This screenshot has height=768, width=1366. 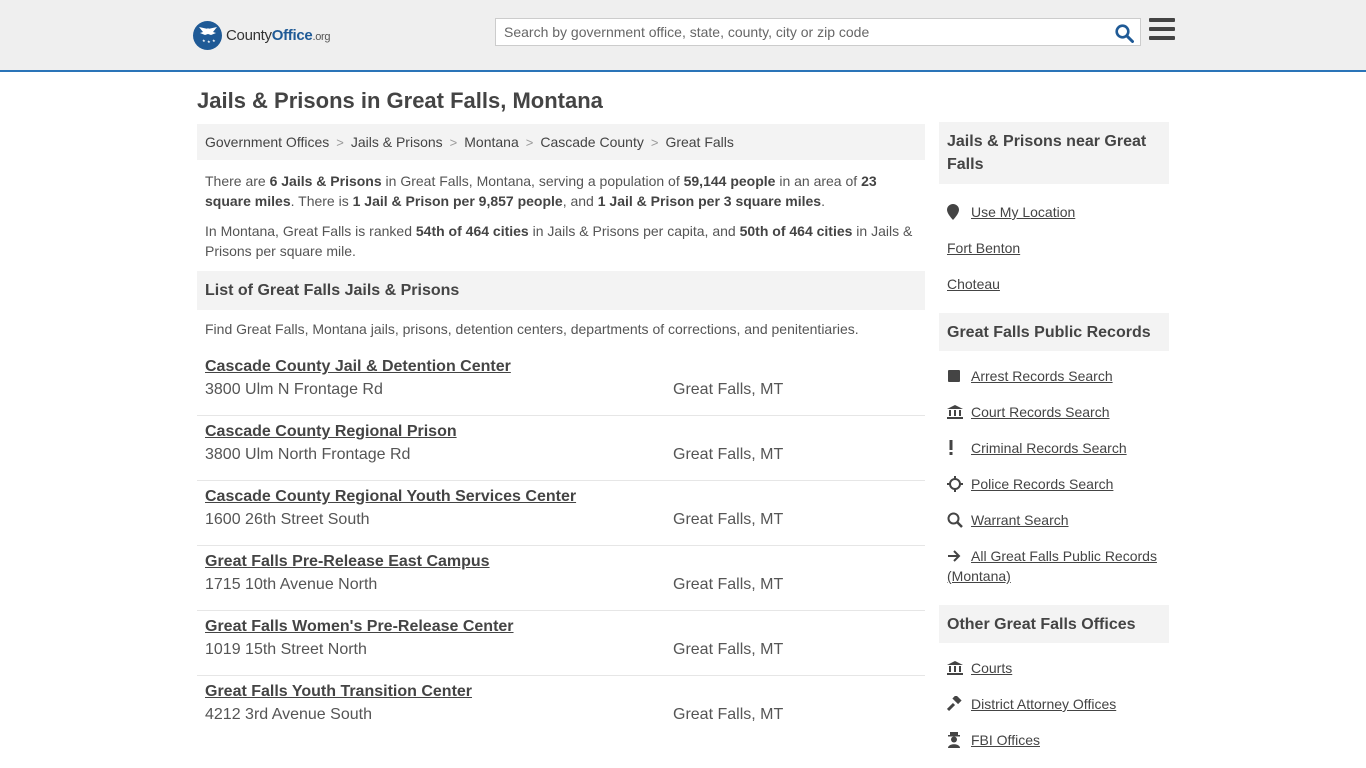 What do you see at coordinates (294, 389) in the screenshot?
I see `facility-address: 3800 Ulm N Frontage Rd` at bounding box center [294, 389].